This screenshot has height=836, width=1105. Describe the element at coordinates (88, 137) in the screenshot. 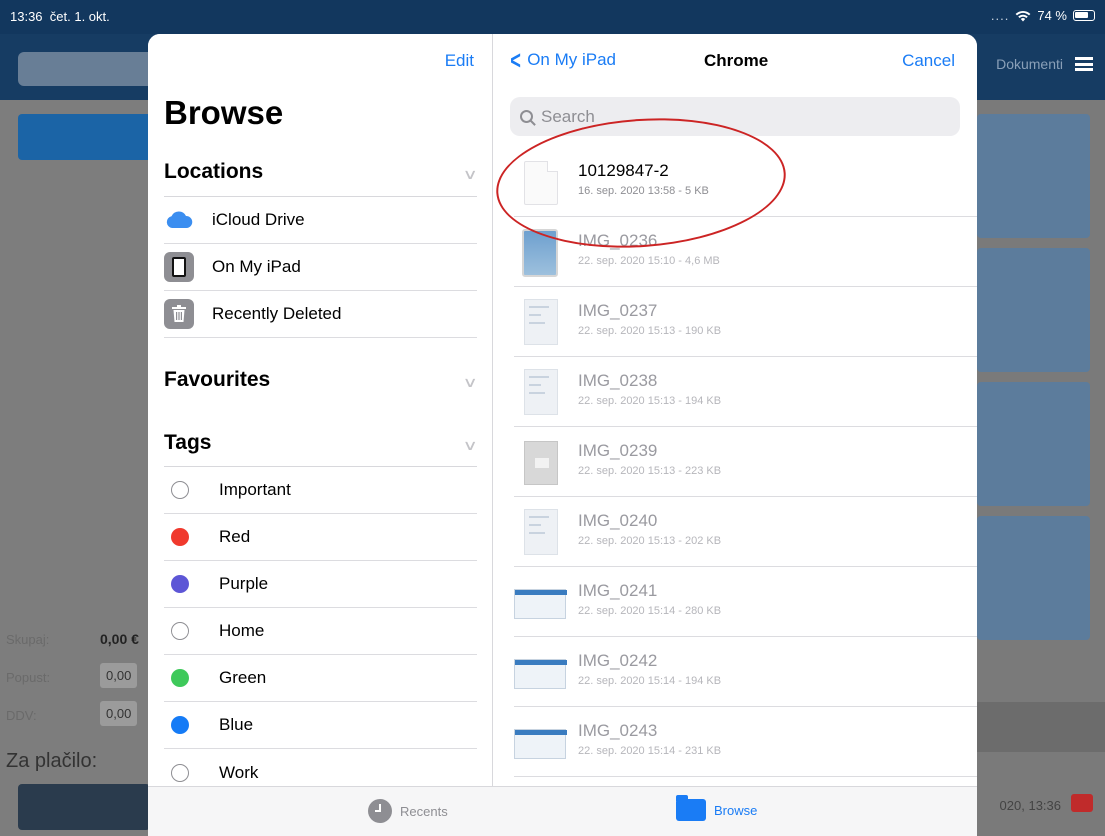

I see `bg-blue-button` at that location.